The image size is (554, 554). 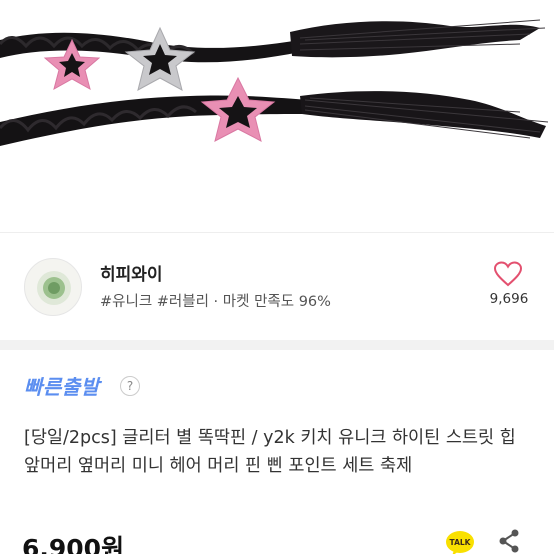 I want to click on fast-shipping-badge: 빠른출발, so click(x=62, y=387).